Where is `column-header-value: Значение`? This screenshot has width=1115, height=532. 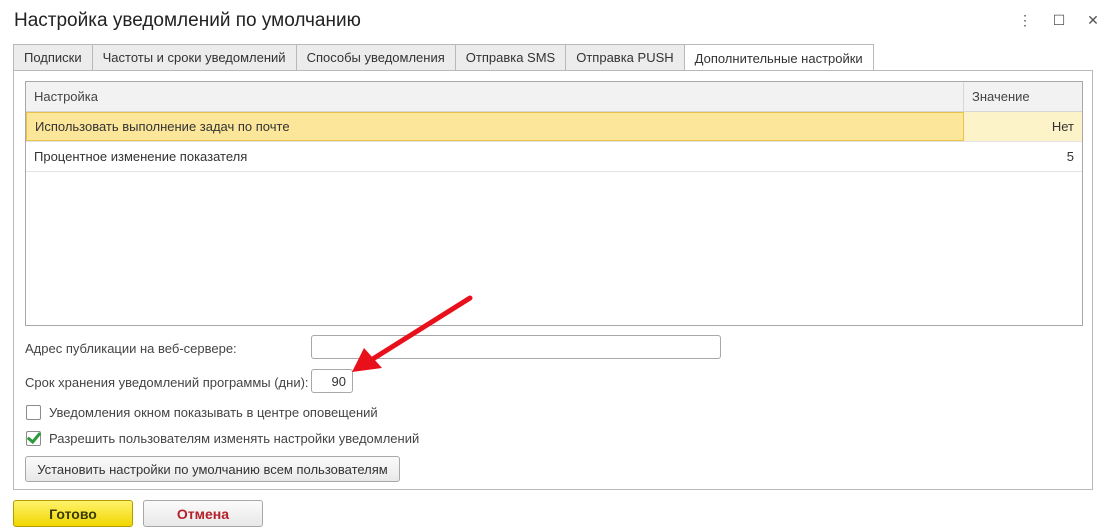 column-header-value: Значение is located at coordinates (1023, 96).